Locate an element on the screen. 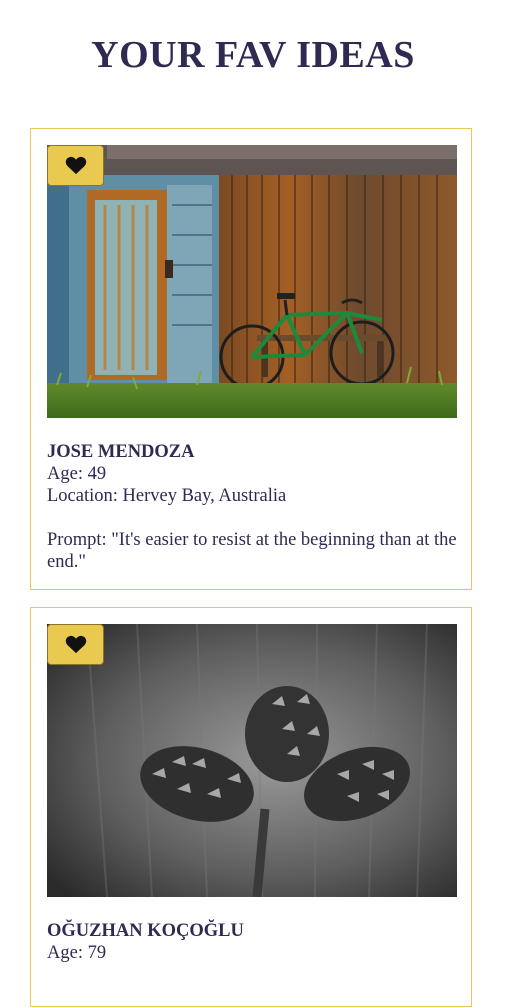 This screenshot has width=506, height=1007. idea-name: OĞUZHAN KOÇOĞLU is located at coordinates (145, 931).